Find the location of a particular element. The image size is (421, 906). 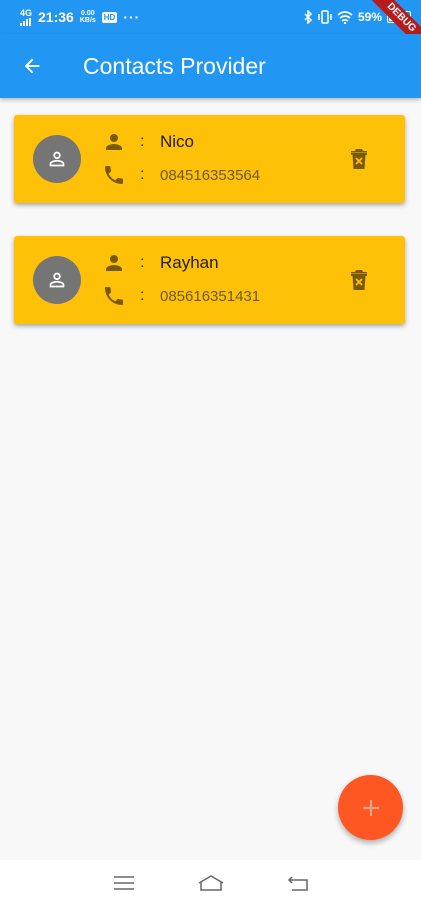

signal-icon: 4G is located at coordinates (26, 16).